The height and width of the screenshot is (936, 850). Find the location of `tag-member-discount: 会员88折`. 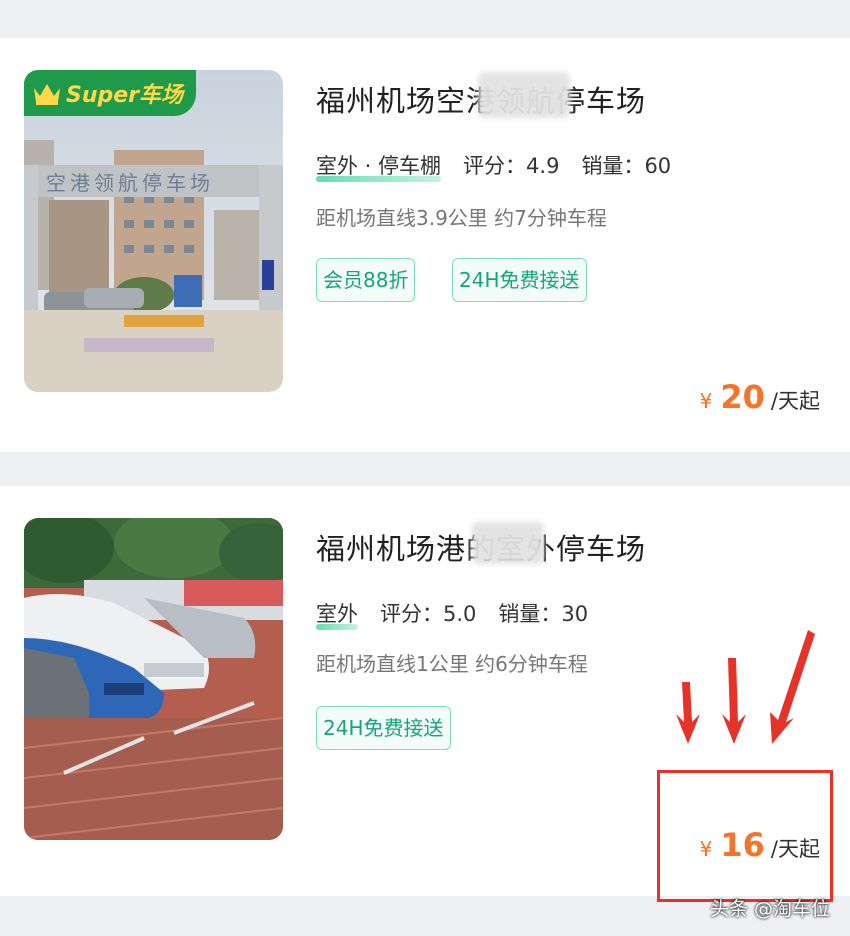

tag-member-discount: 会员88折 is located at coordinates (366, 280).